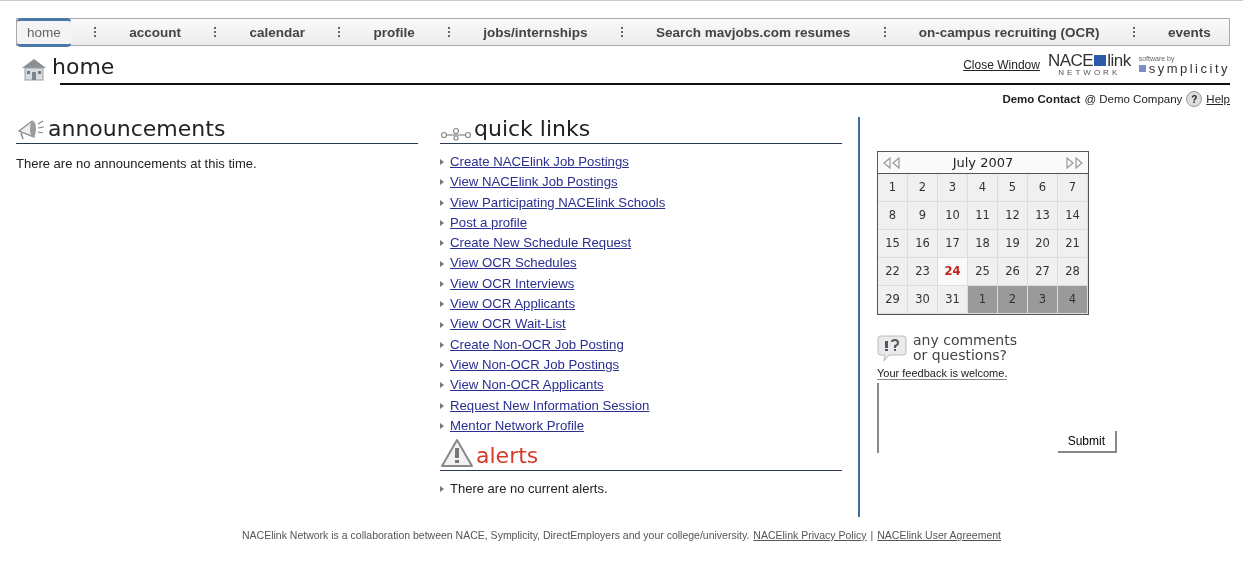 Image resolution: width=1243 pixels, height=580 pixels. What do you see at coordinates (534, 182) in the screenshot?
I see `quick-link: View NACElink Job Postings` at bounding box center [534, 182].